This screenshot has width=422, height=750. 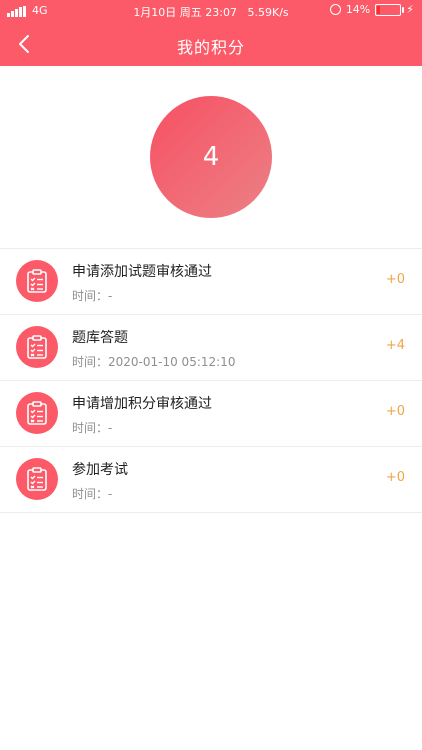 What do you see at coordinates (335, 9) in the screenshot?
I see `alarm-icon` at bounding box center [335, 9].